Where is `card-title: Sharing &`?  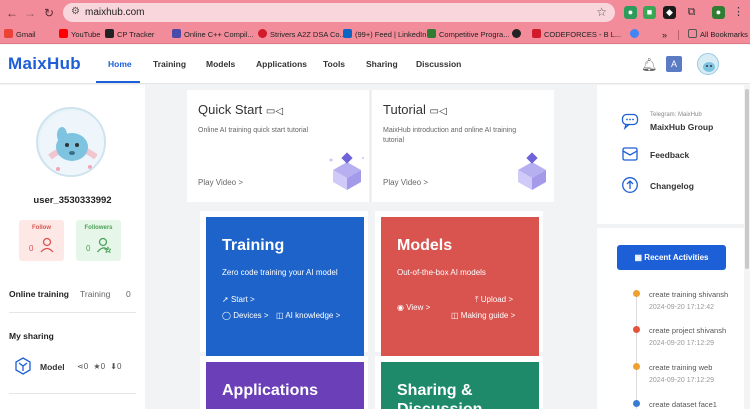 card-title: Sharing & is located at coordinates (435, 390).